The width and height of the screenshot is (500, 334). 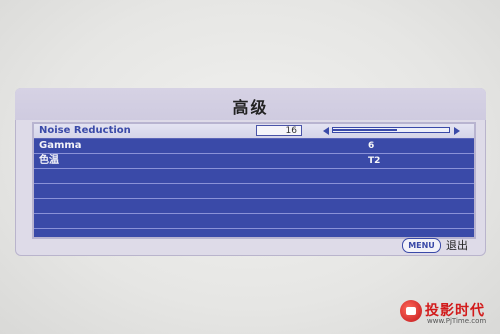 What do you see at coordinates (279, 130) in the screenshot?
I see `noise-reduction-value: 16` at bounding box center [279, 130].